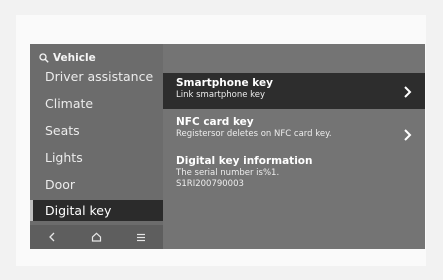  I want to click on bottom-nav-bar, so click(96, 237).